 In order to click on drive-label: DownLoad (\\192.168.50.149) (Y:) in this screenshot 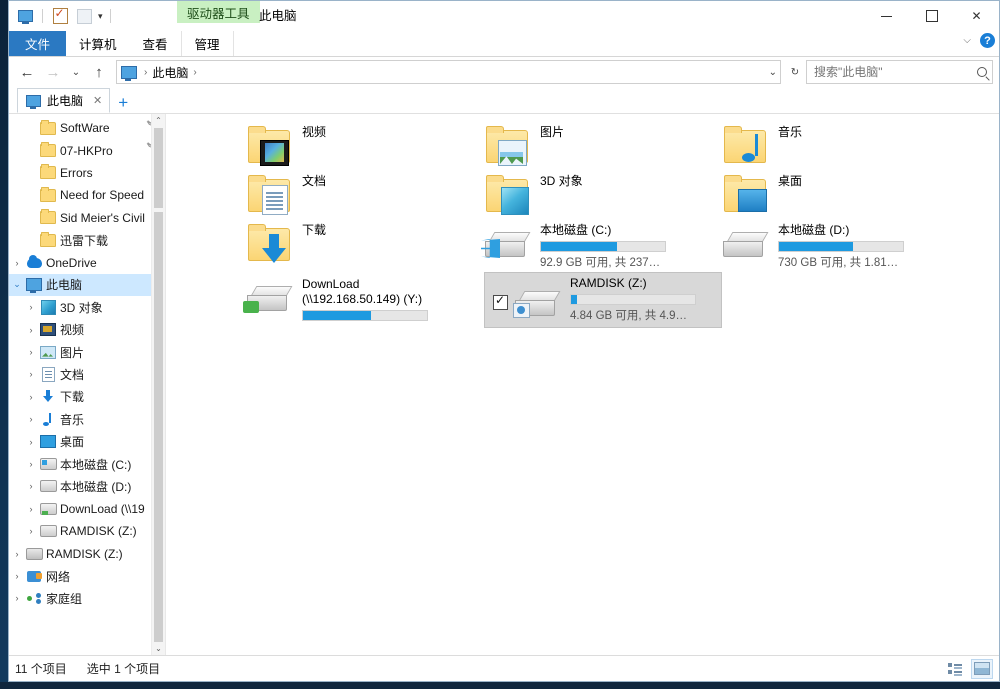, I will do `click(362, 291)`.